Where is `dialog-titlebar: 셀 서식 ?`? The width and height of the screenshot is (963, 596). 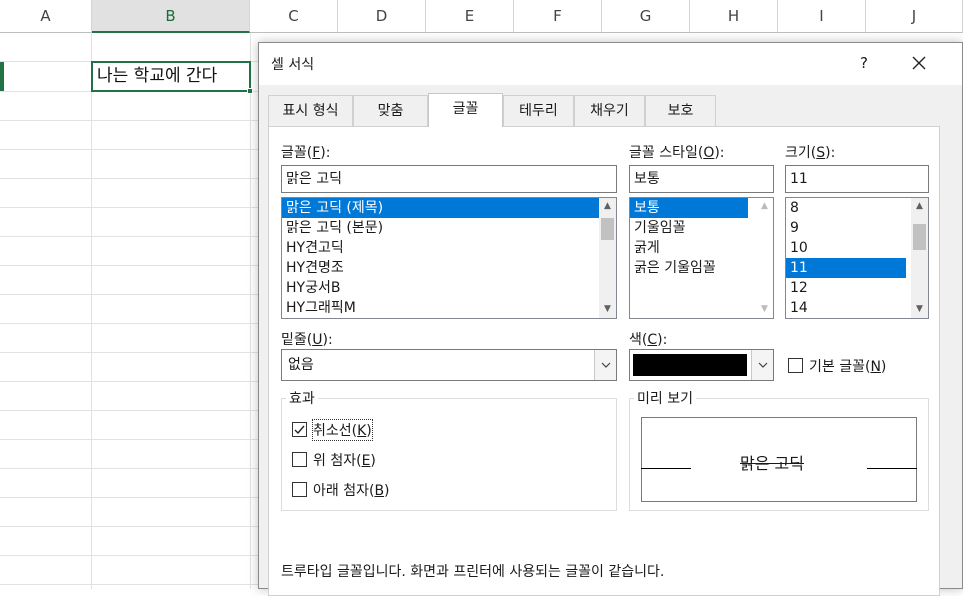 dialog-titlebar: 셀 서식 ? is located at coordinates (610, 64).